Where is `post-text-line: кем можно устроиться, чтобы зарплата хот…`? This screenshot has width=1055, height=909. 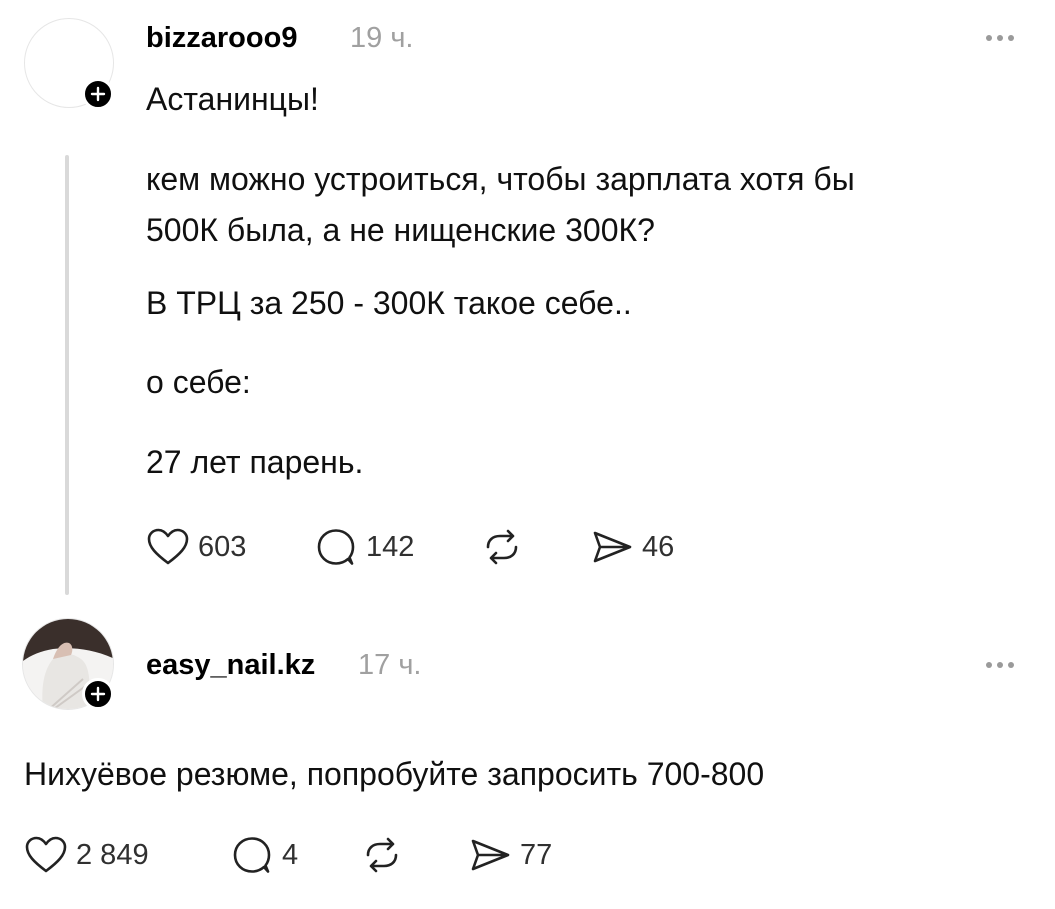 post-text-line: кем можно устроиться, чтобы зарплата хот… is located at coordinates (500, 179).